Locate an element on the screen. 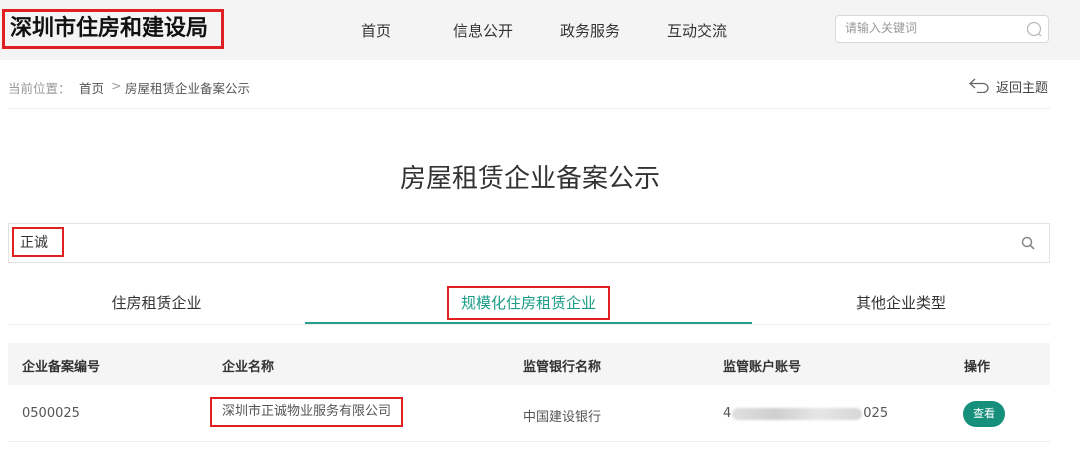 This screenshot has height=464, width=1080. column-header-action: 操作 is located at coordinates (977, 367).